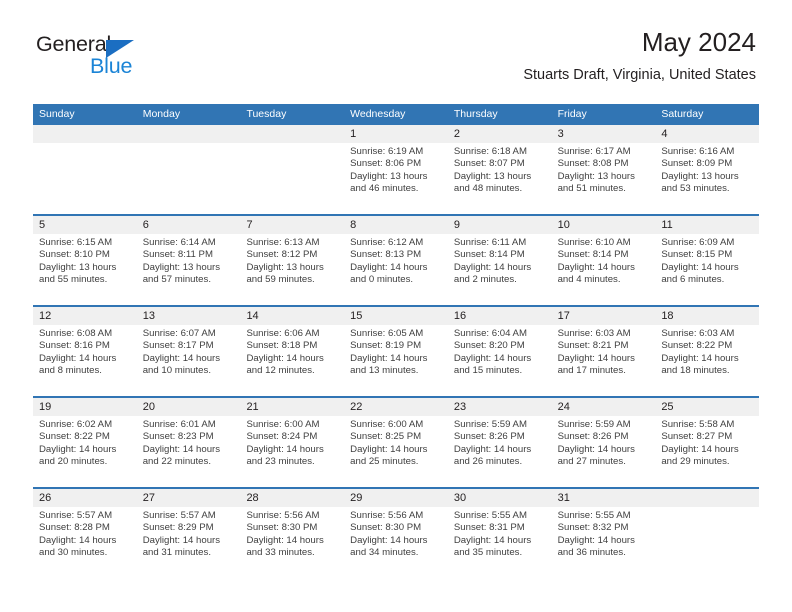  What do you see at coordinates (396, 225) in the screenshot?
I see `day-number: 8` at bounding box center [396, 225].